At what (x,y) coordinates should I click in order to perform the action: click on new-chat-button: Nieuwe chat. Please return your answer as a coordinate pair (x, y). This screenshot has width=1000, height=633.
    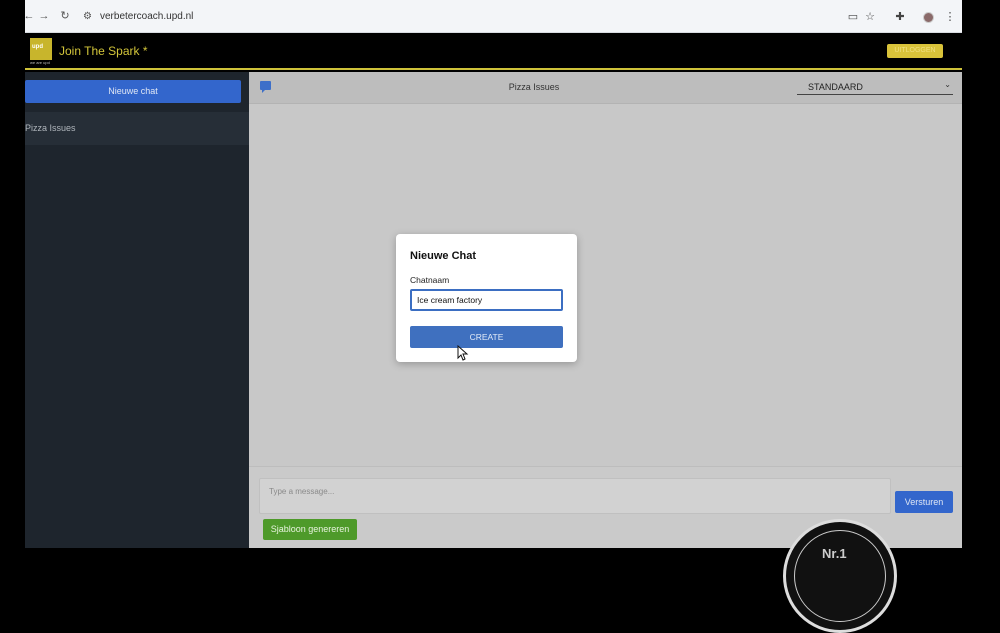
    Looking at the image, I should click on (133, 91).